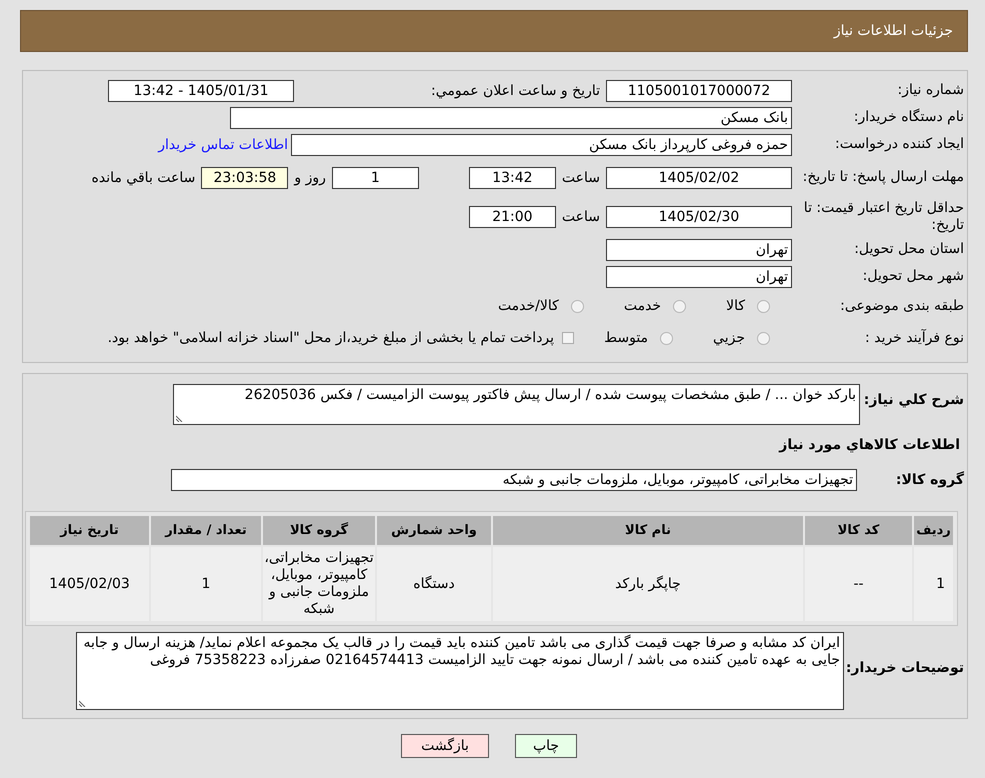 The height and width of the screenshot is (778, 985). I want to click on field-label: نوع فرآیند خرید :, so click(914, 338).